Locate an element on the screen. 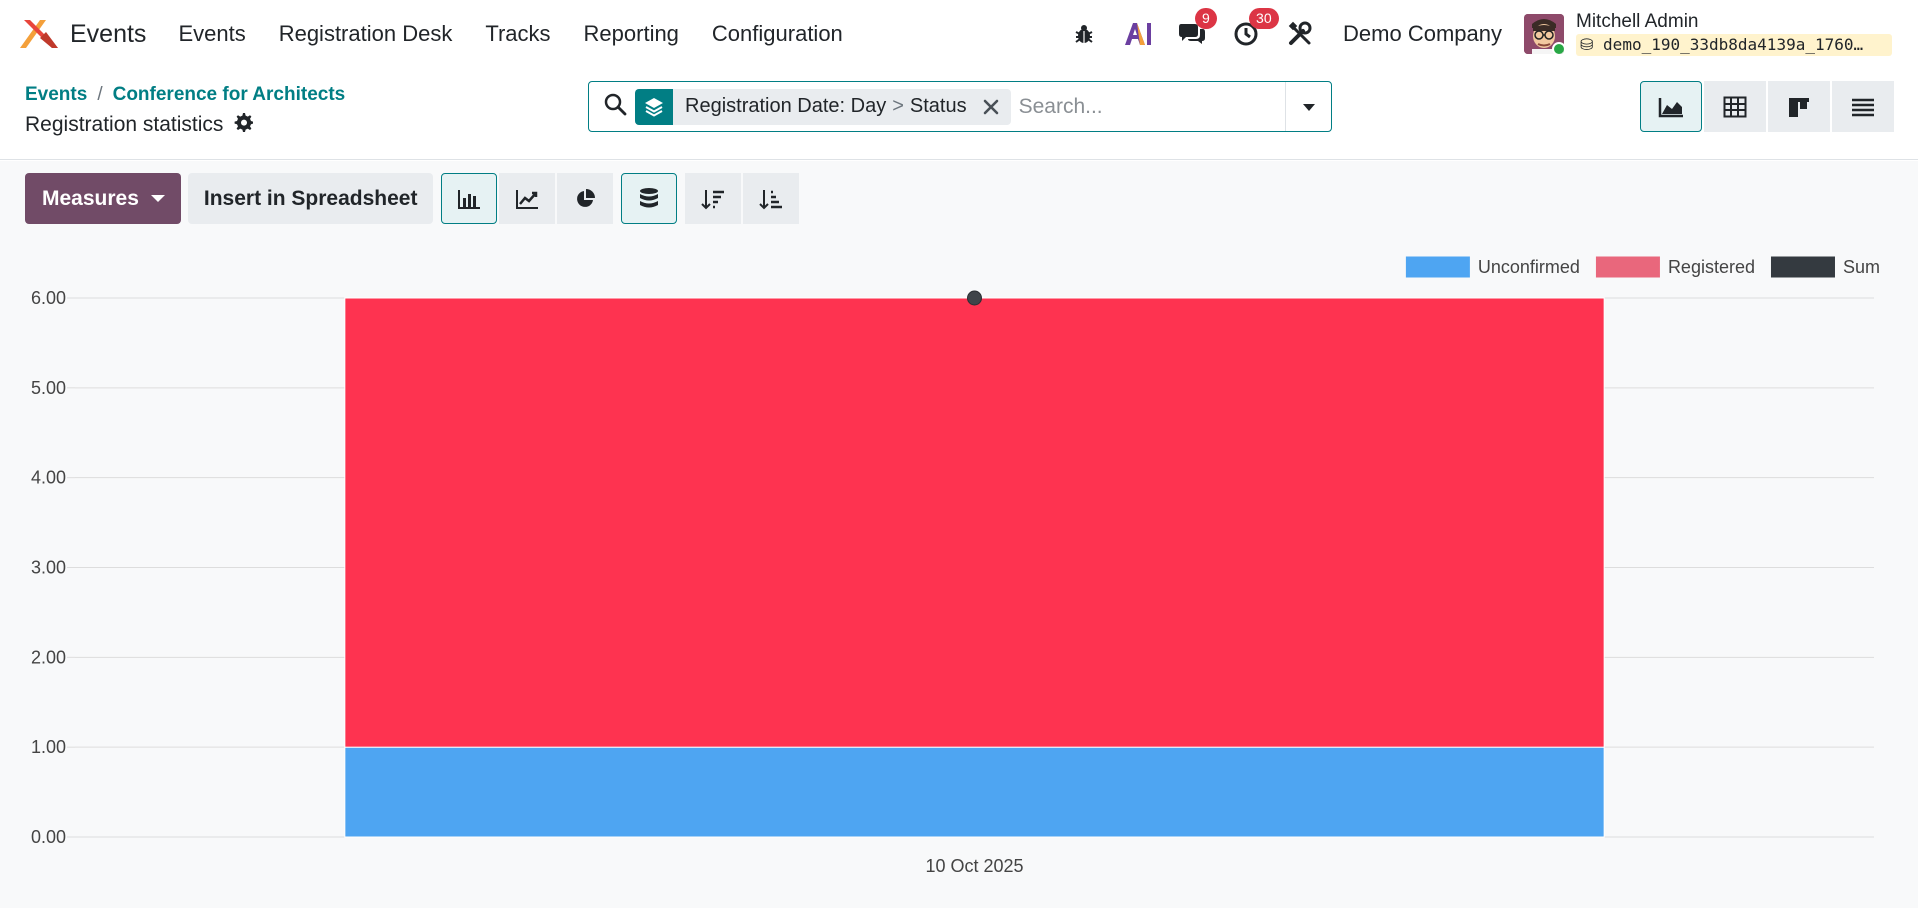 Image resolution: width=1918 pixels, height=908 pixels. area-chart-icon is located at coordinates (1670, 107).